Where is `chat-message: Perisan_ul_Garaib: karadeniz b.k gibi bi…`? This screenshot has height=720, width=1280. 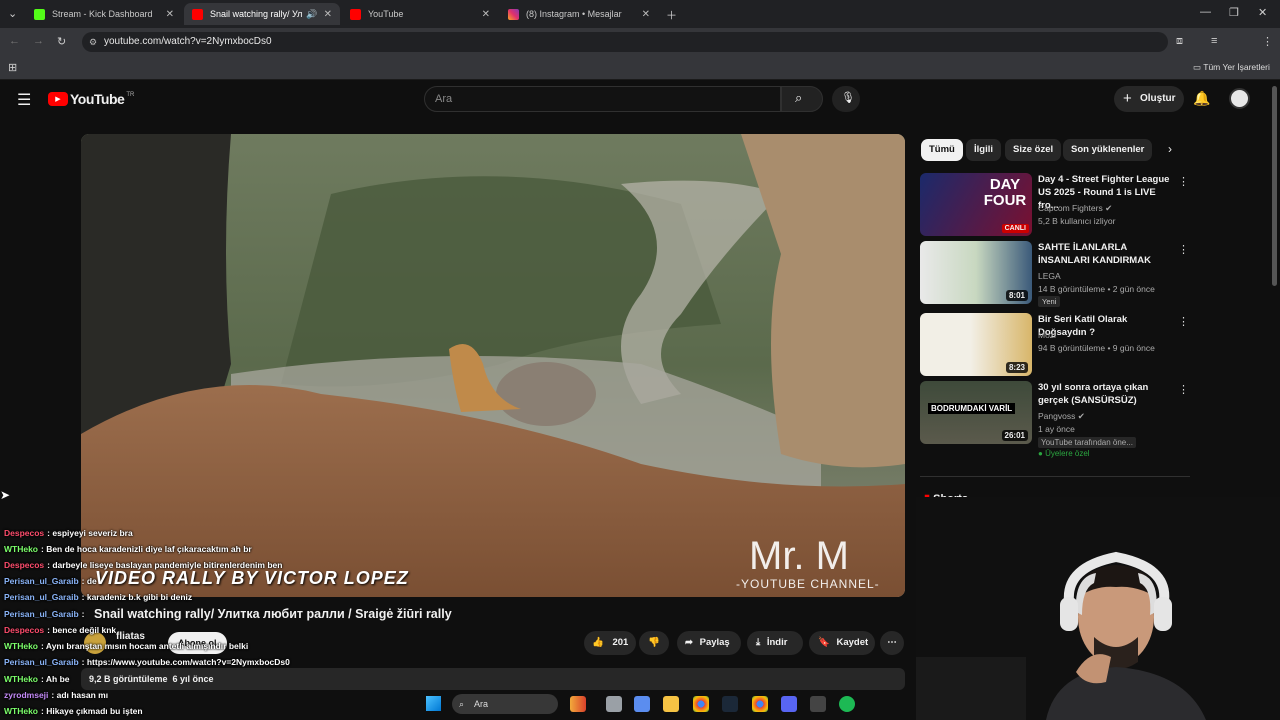 chat-message: Perisan_ul_Garaib: karadeniz b.k gibi bi… is located at coordinates (98, 597).